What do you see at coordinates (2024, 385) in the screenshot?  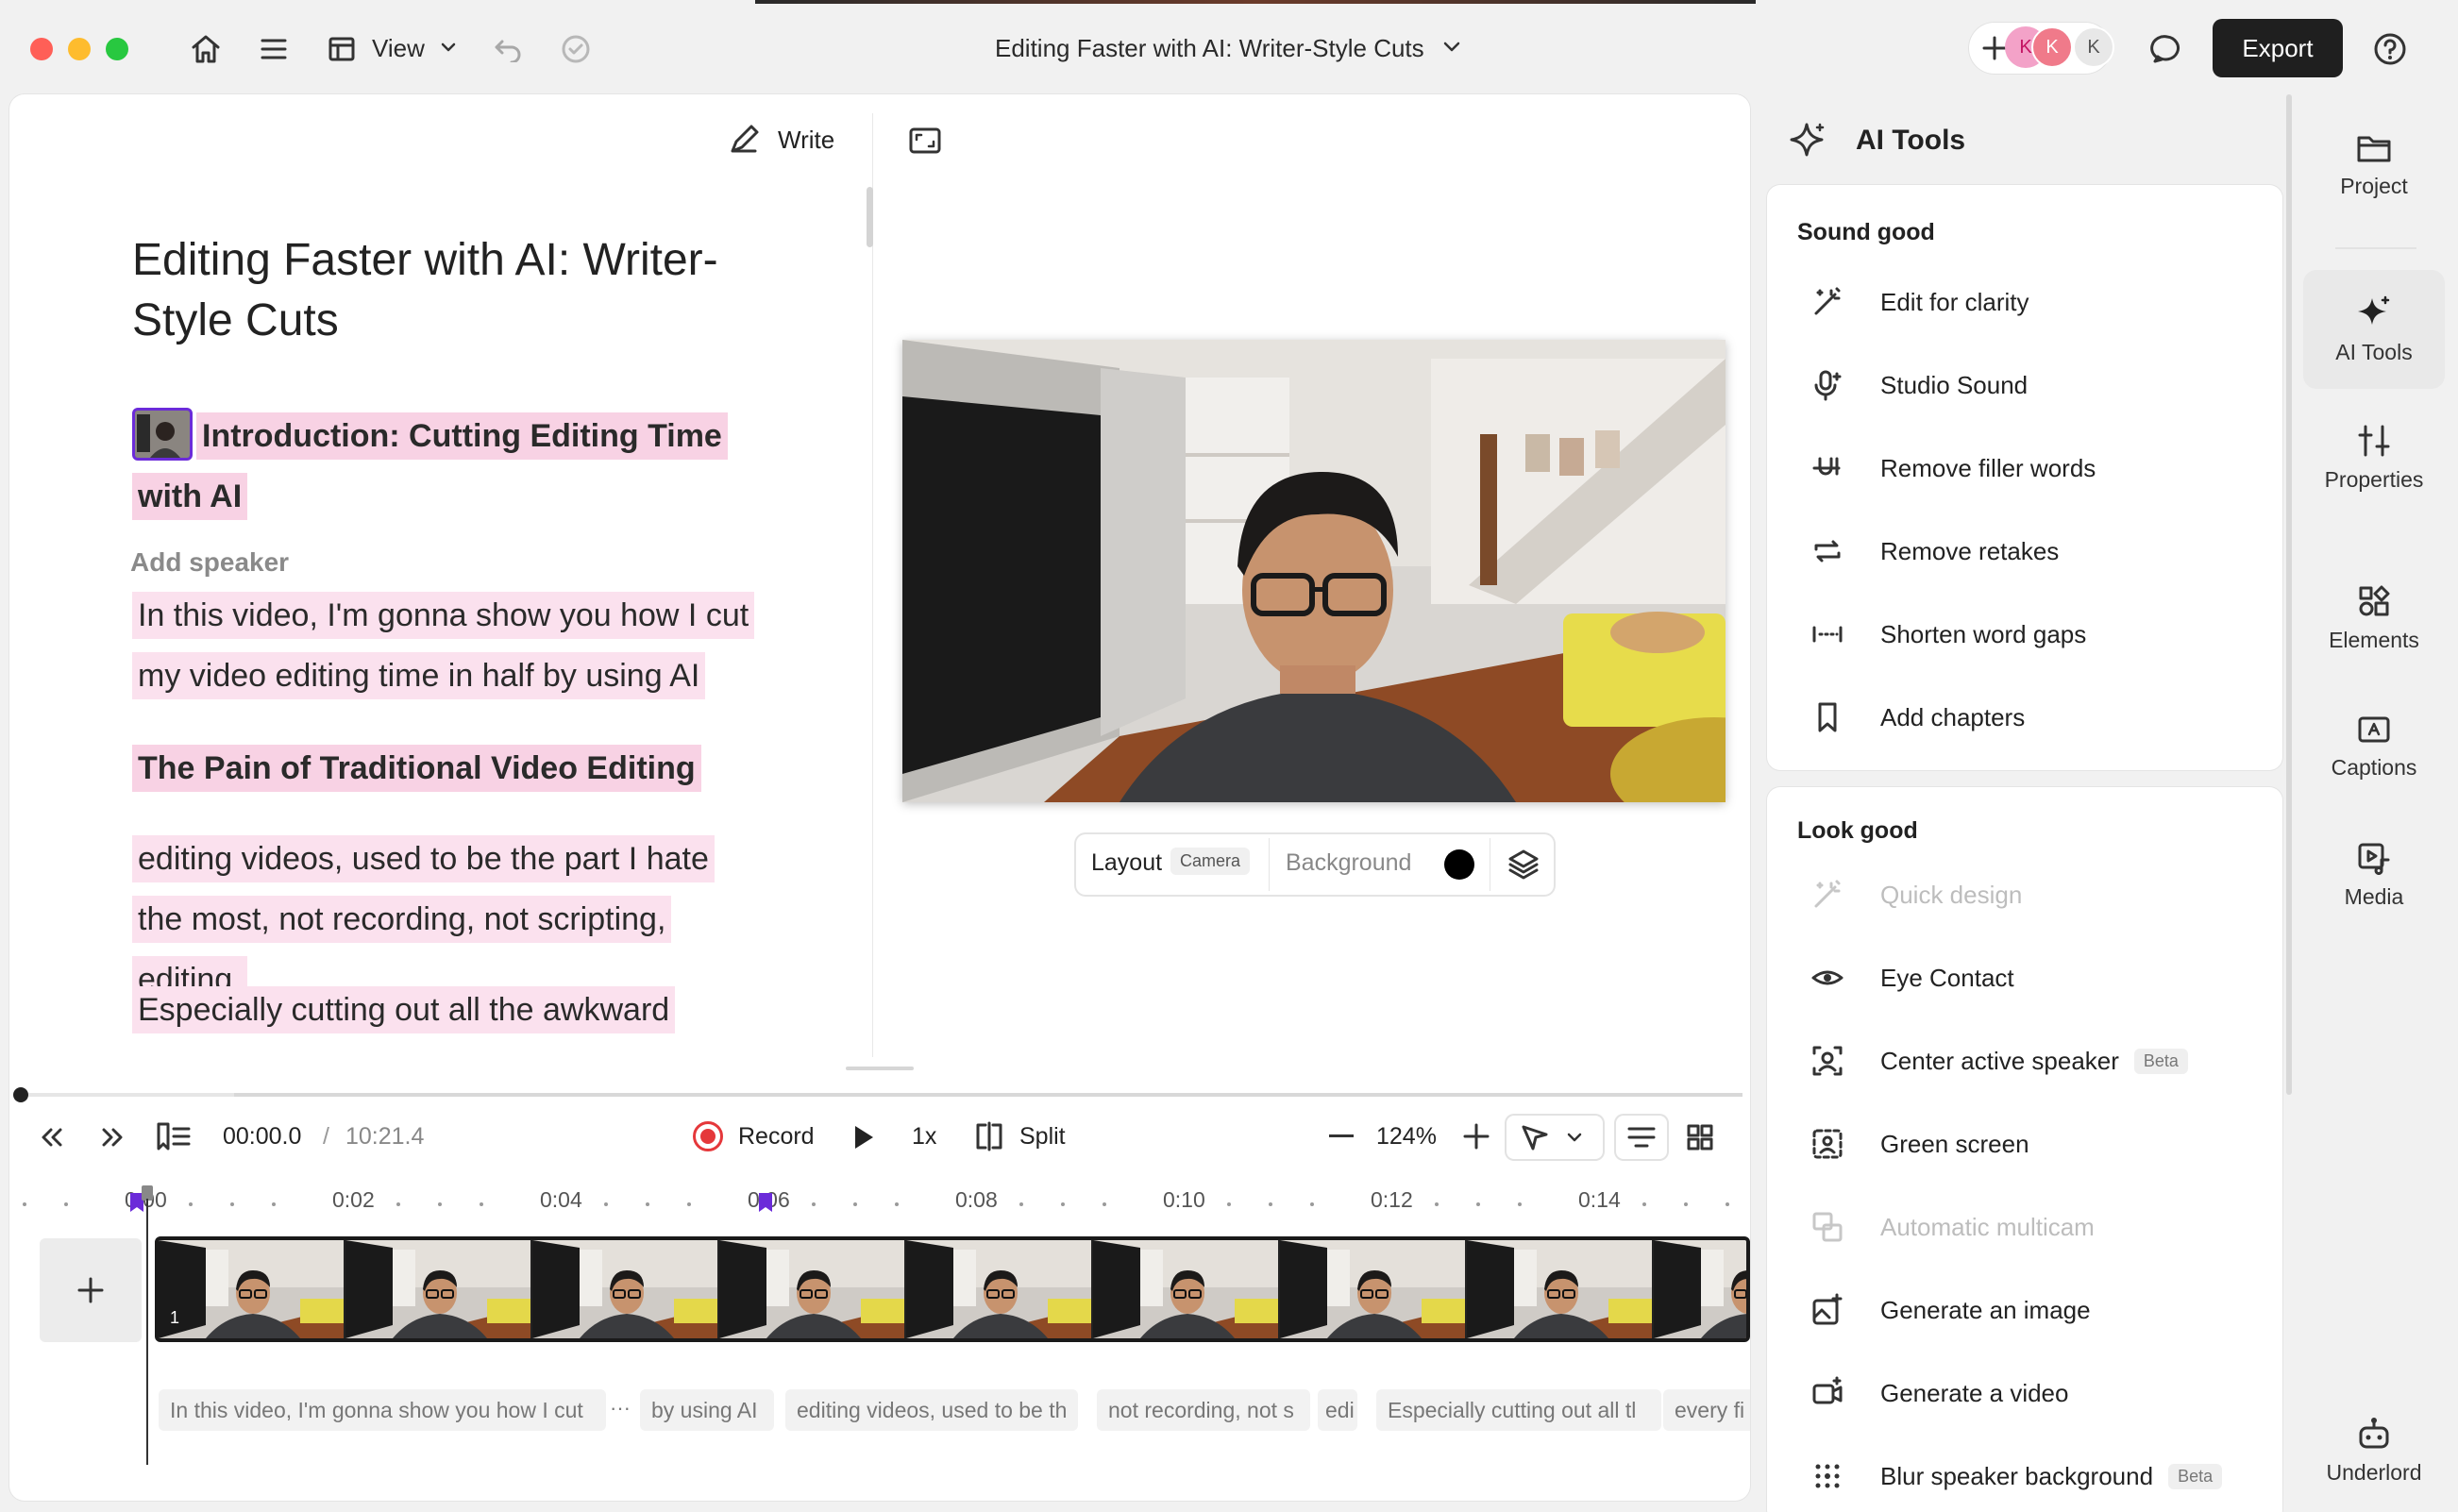 I see `tool-studio-sound: Studio Sound` at bounding box center [2024, 385].